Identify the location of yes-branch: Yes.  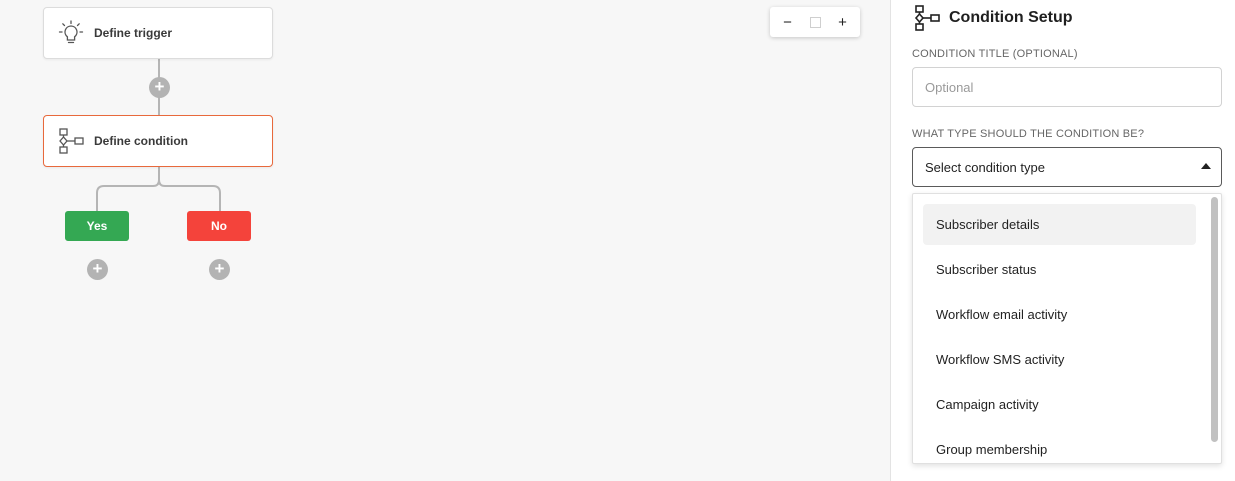
(97, 226).